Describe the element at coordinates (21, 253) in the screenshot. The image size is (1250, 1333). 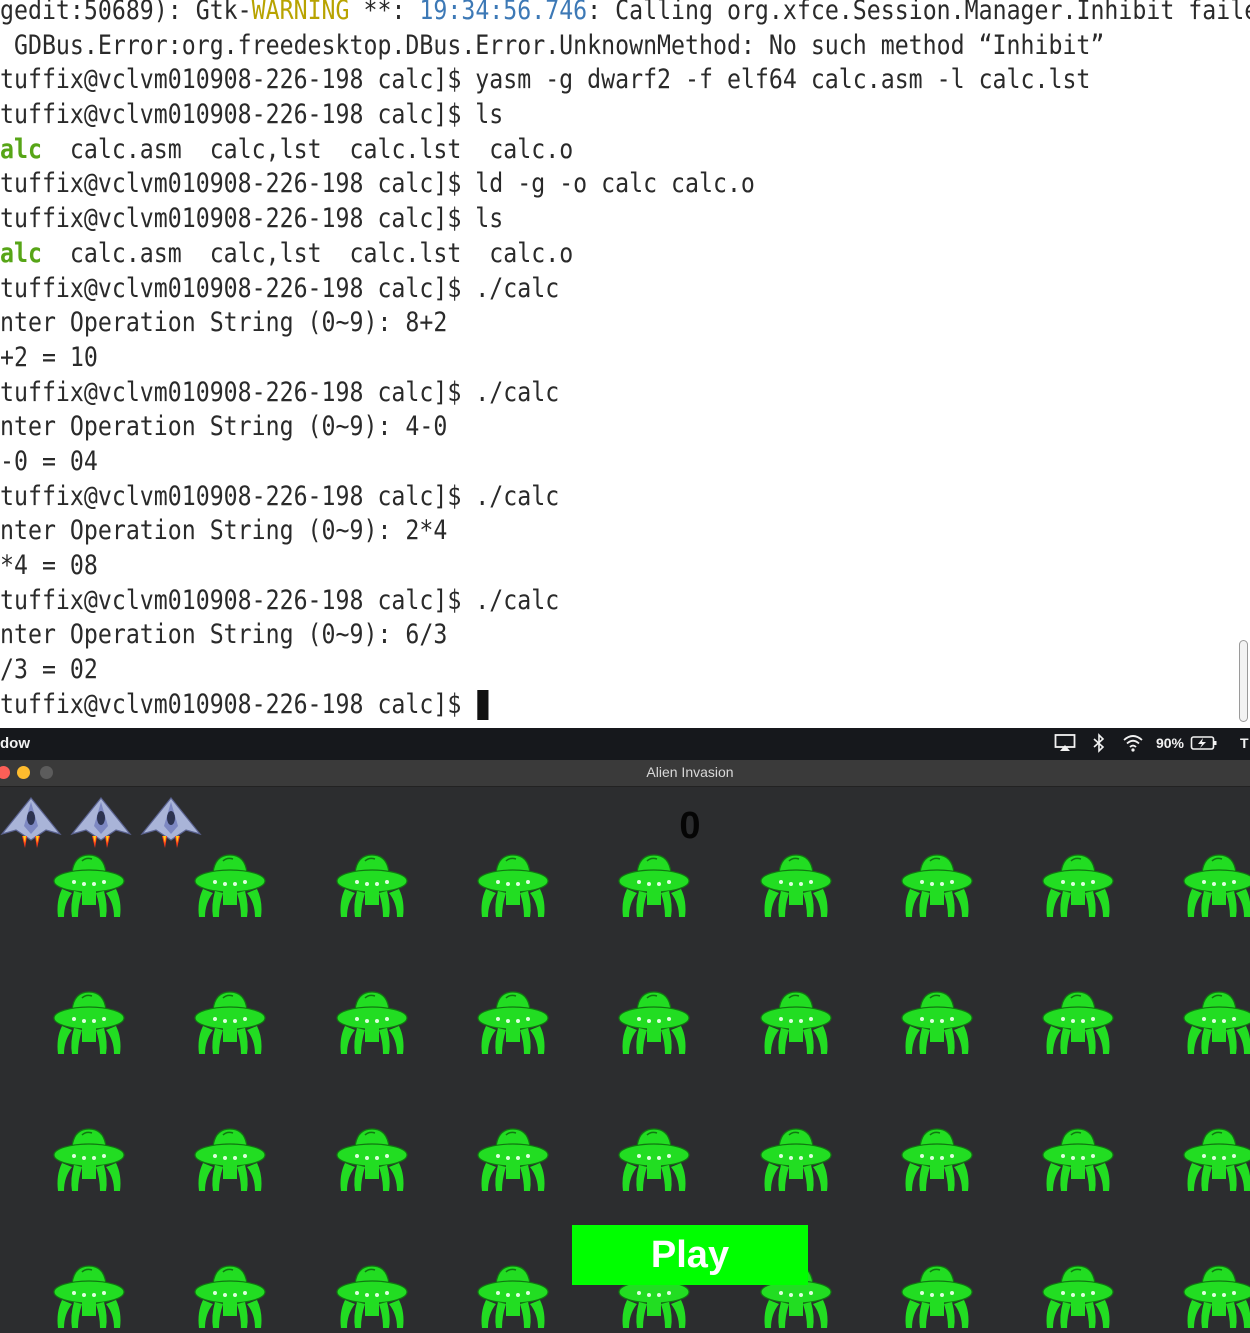
I see `executable-name: alc` at that location.